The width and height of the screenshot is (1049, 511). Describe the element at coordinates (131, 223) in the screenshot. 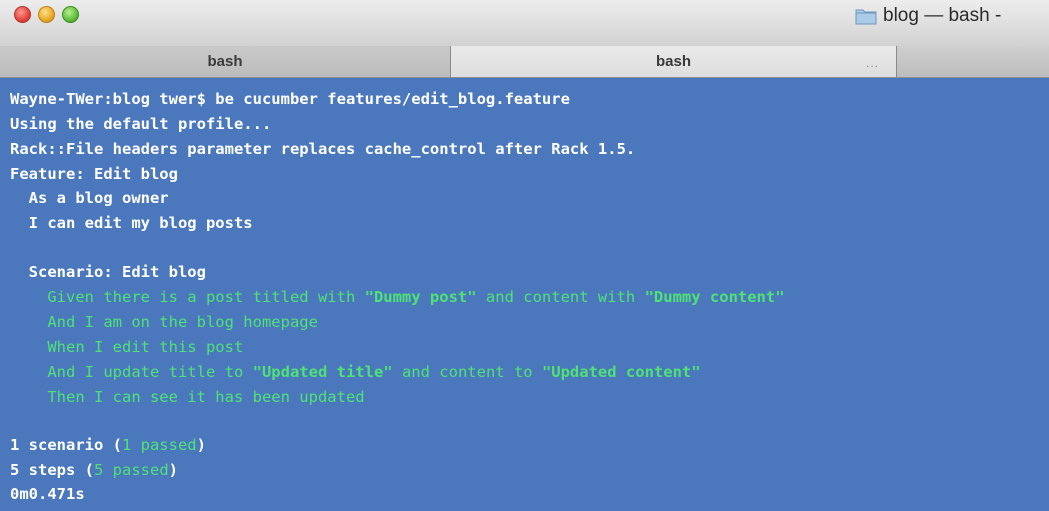

I see `terminal-line: I can edit my blog posts` at that location.